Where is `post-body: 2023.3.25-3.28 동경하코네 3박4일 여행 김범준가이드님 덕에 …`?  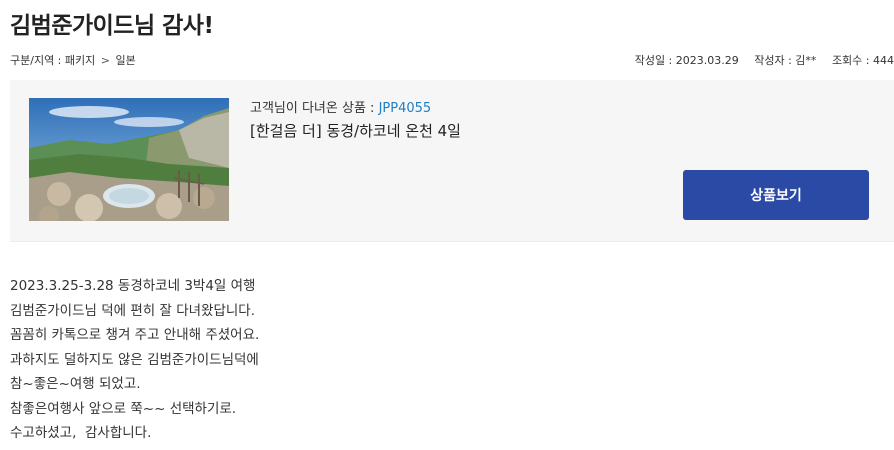 post-body: 2023.3.25-3.28 동경하코네 3박4일 여행 김범준가이드님 덕에 … is located at coordinates (134, 360).